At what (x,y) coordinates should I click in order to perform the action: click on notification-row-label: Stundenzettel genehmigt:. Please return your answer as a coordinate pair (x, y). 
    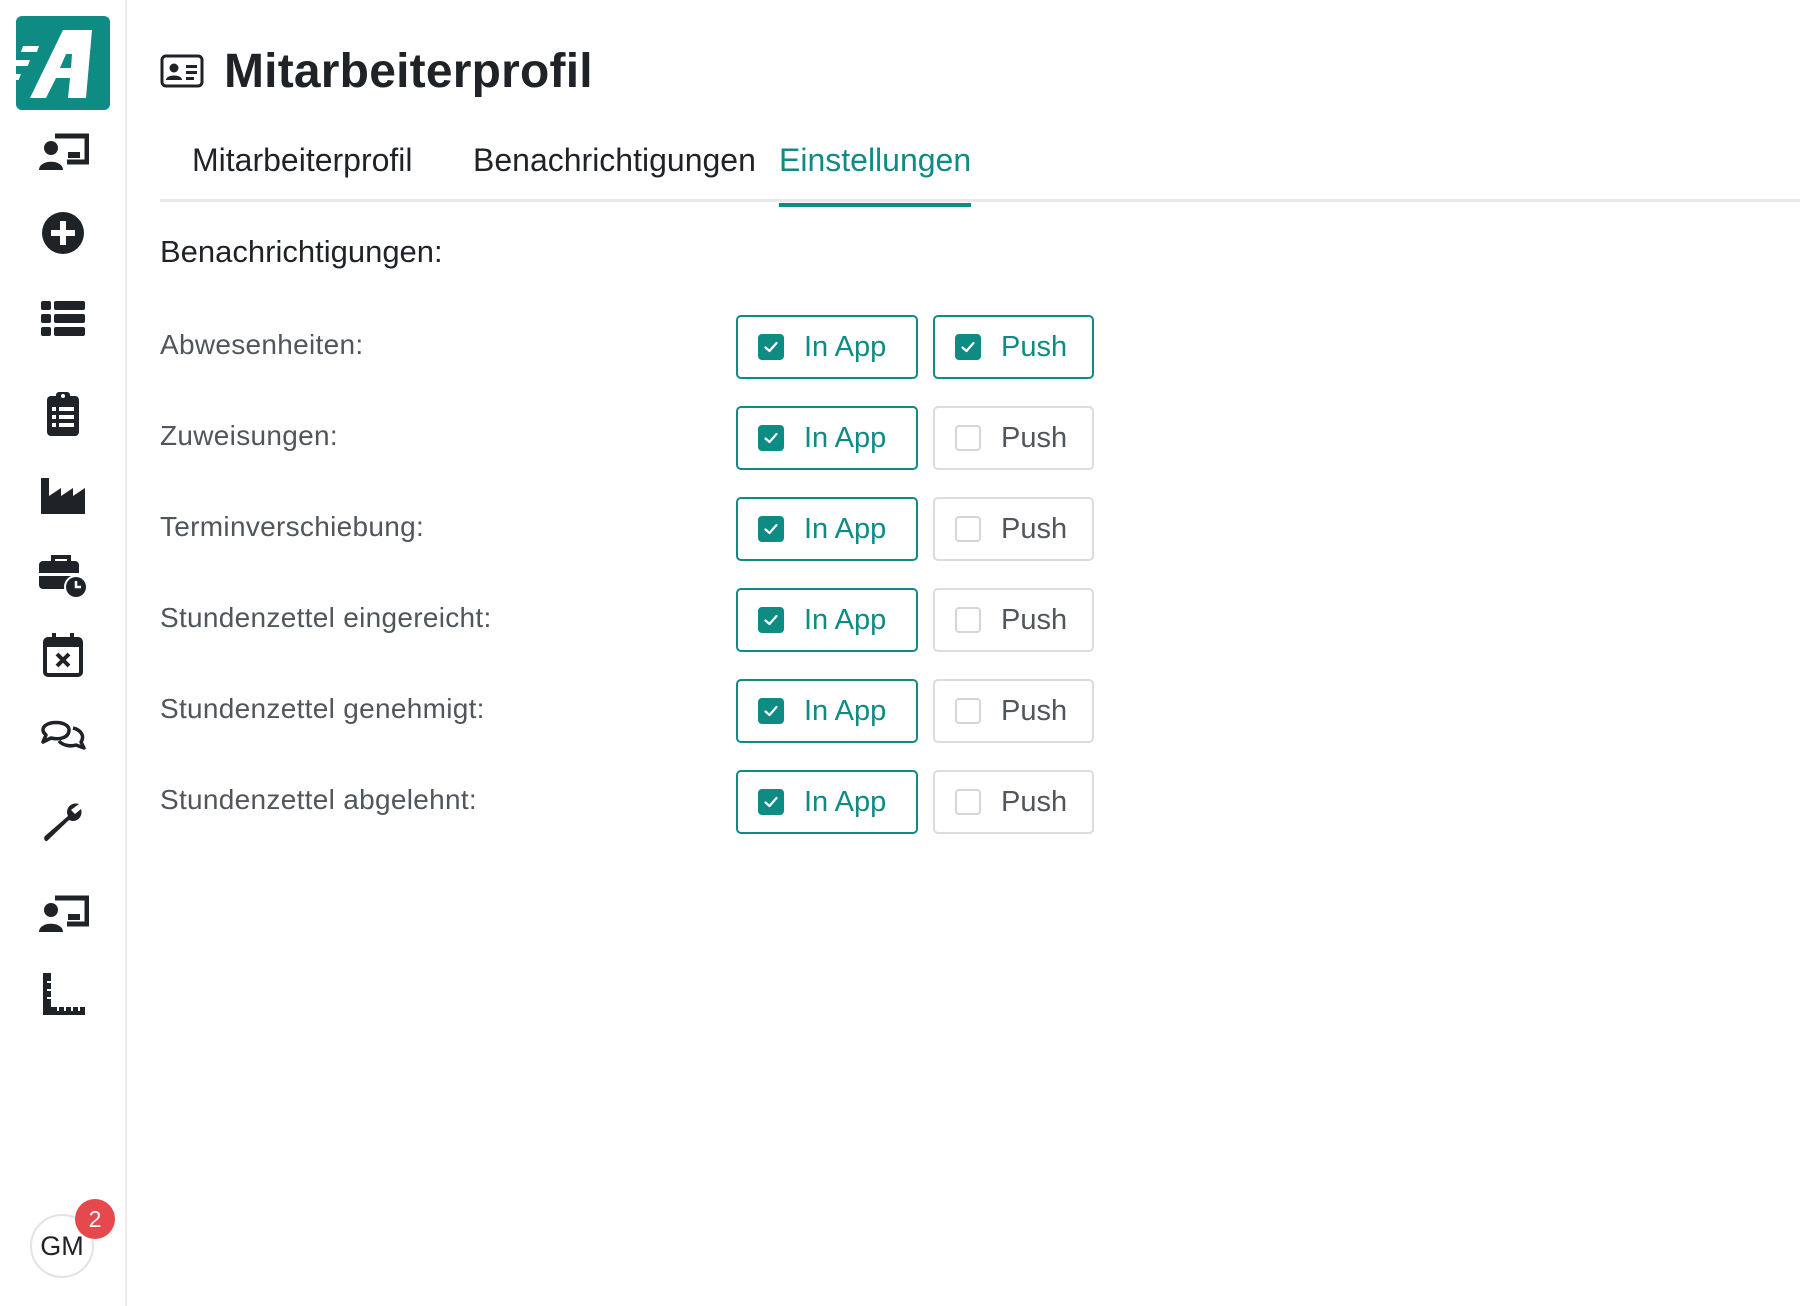
    Looking at the image, I should click on (322, 708).